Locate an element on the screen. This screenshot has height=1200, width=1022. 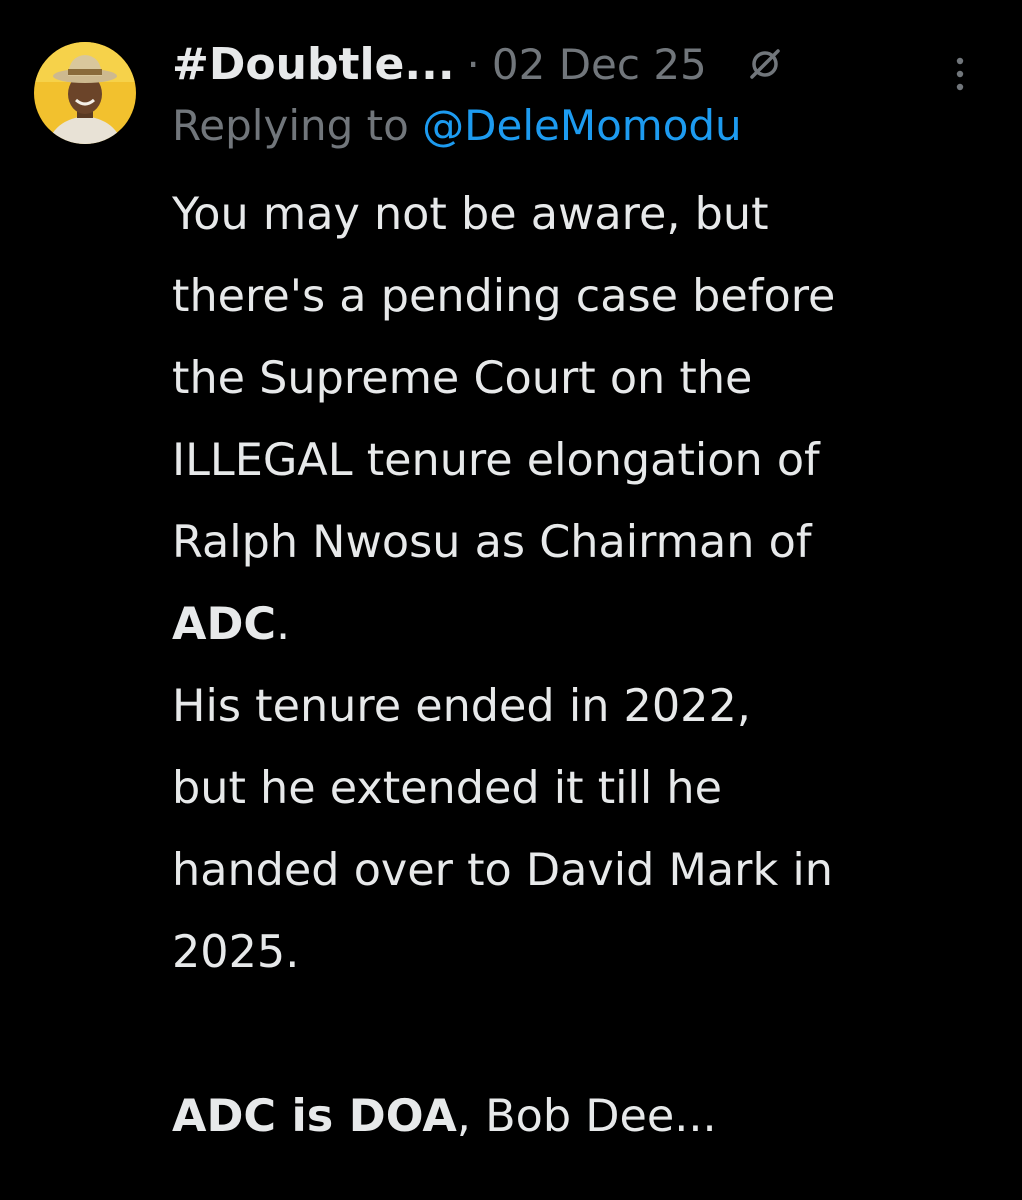
body-line: ADC. is located at coordinates (587, 625).